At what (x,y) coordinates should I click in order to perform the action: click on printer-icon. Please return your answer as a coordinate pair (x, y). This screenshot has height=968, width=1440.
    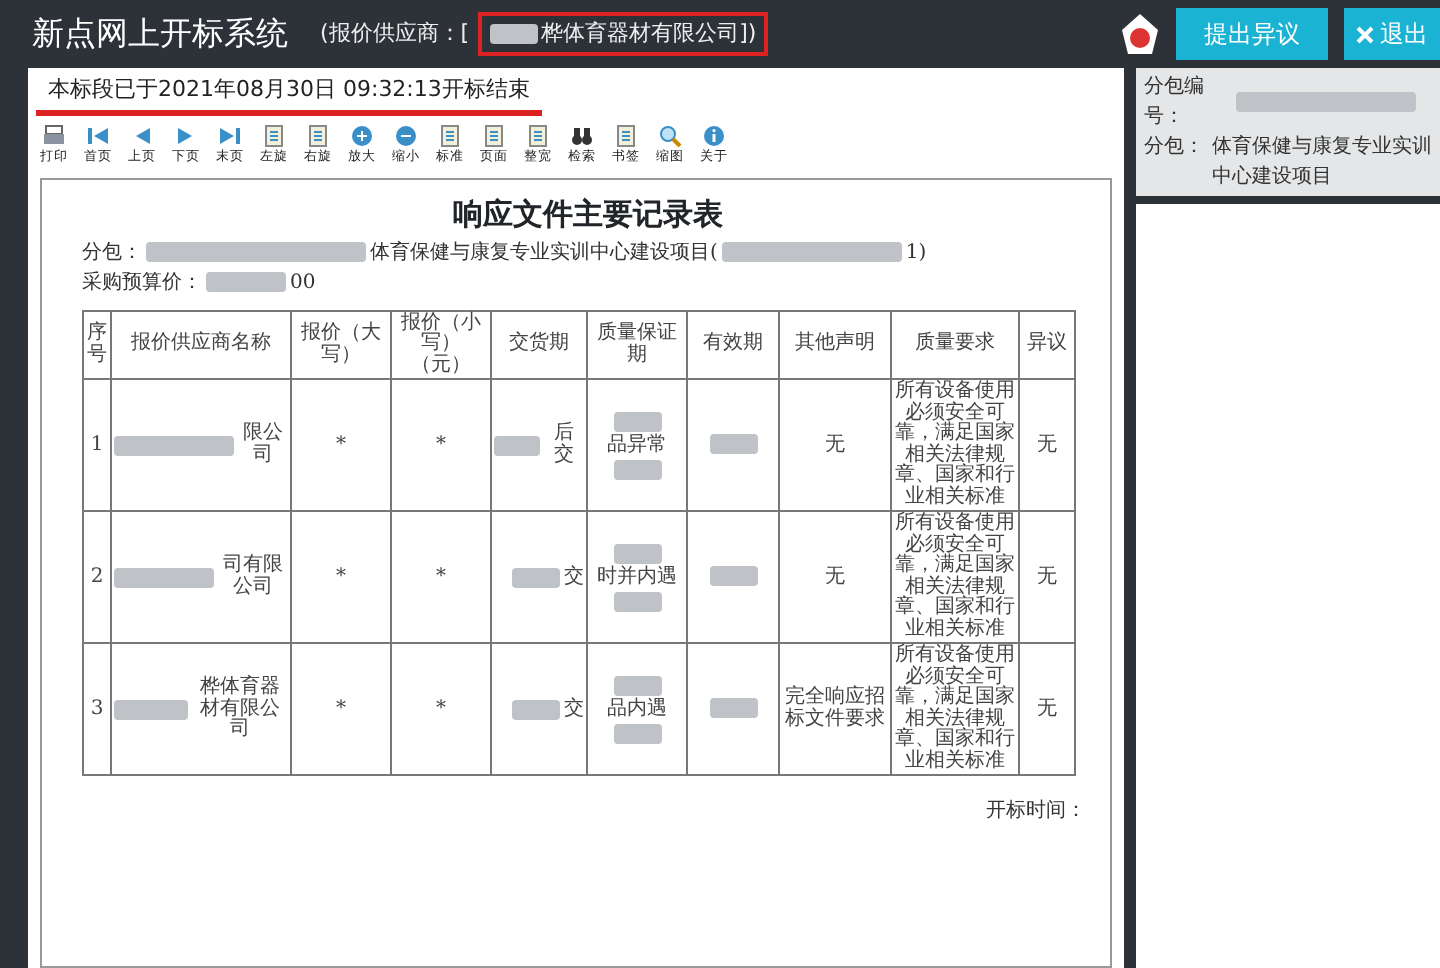
    Looking at the image, I should click on (54, 135).